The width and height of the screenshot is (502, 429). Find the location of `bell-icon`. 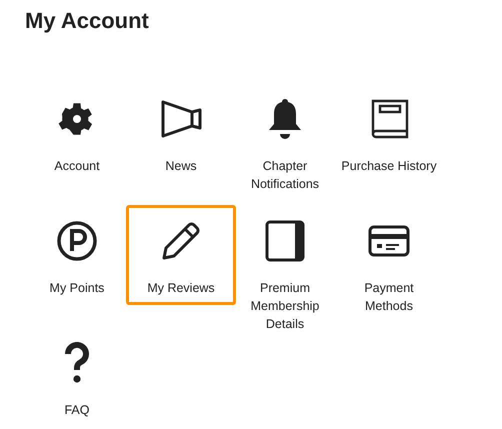

bell-icon is located at coordinates (285, 119).